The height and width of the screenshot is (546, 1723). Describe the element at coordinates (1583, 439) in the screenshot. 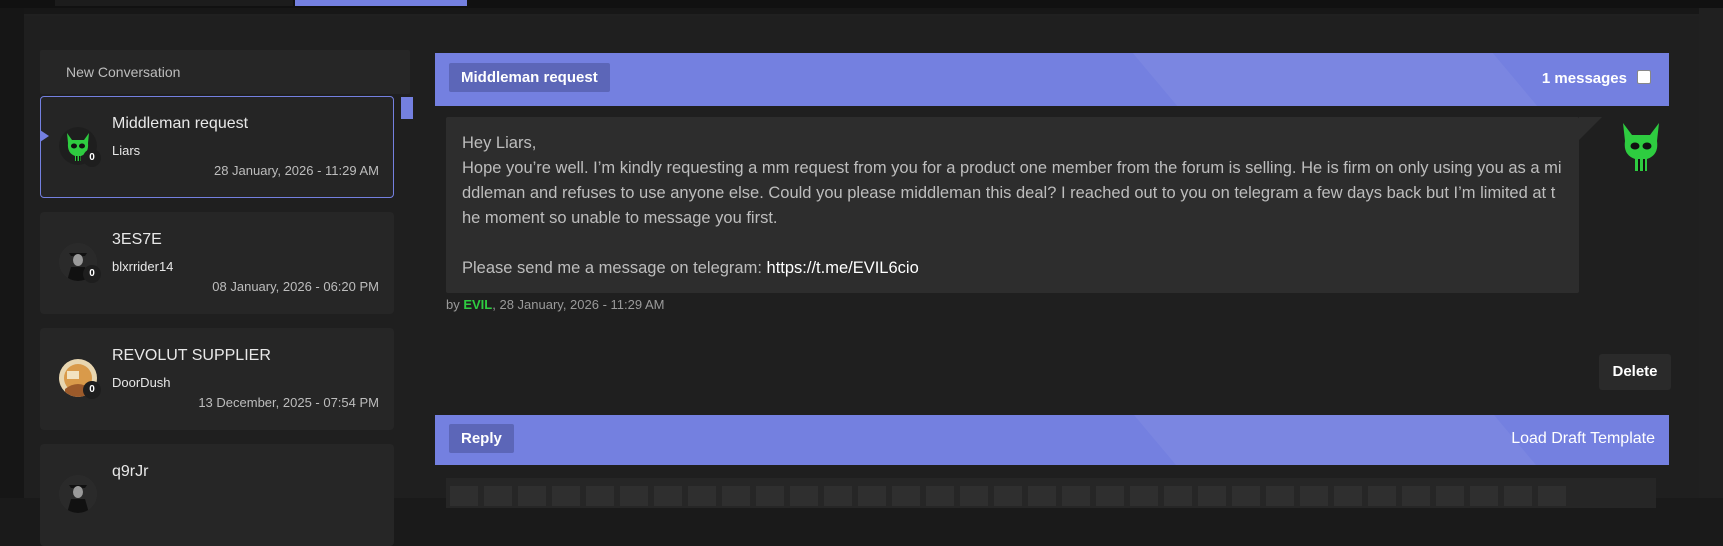

I see `load-draft-template-link: Load Draft Template` at that location.